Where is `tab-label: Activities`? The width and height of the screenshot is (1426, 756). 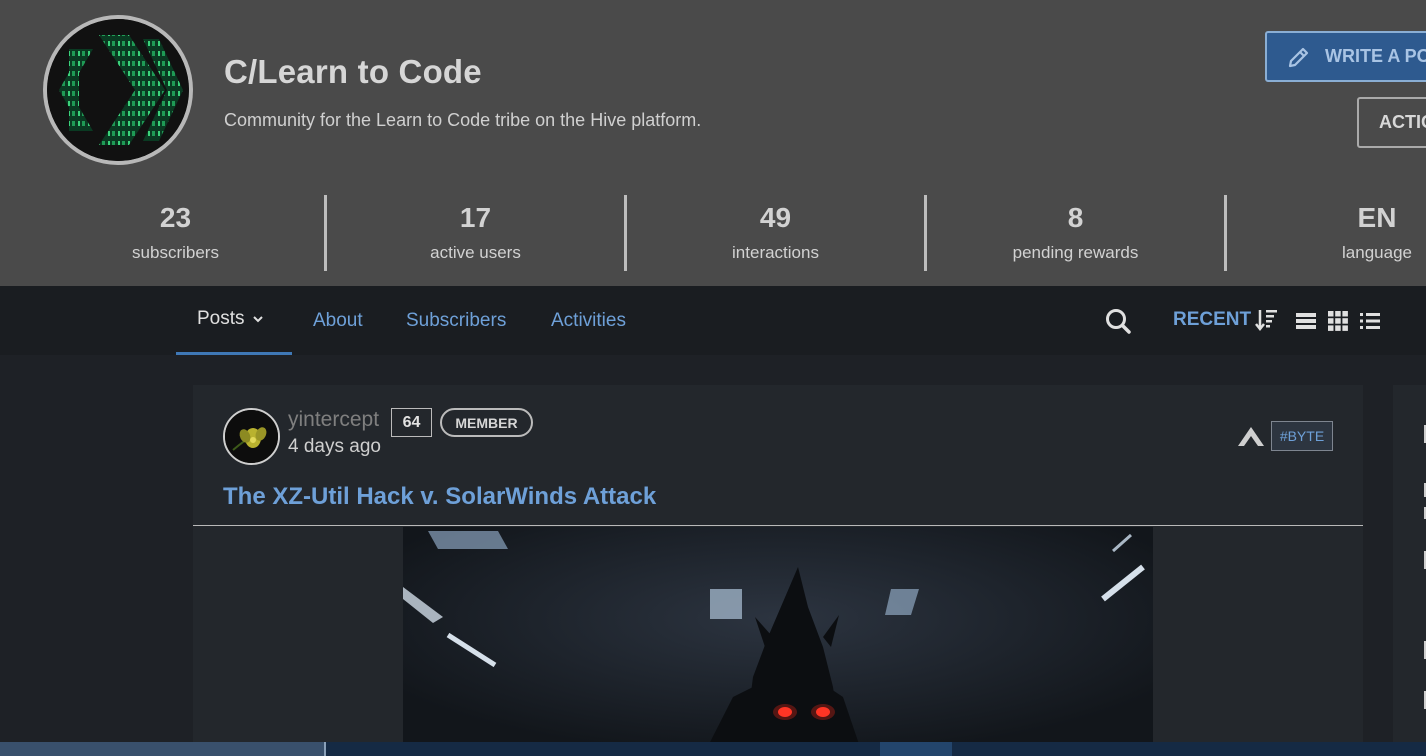 tab-label: Activities is located at coordinates (588, 320).